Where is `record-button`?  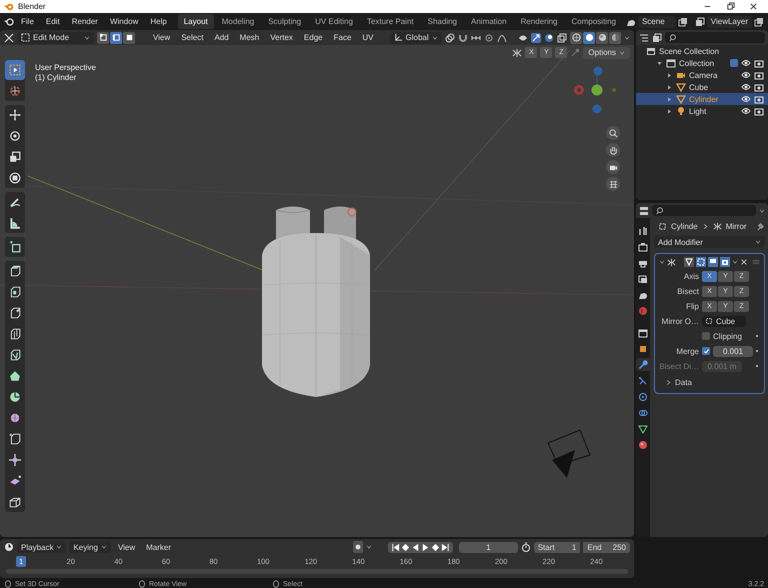 record-button is located at coordinates (358, 547).